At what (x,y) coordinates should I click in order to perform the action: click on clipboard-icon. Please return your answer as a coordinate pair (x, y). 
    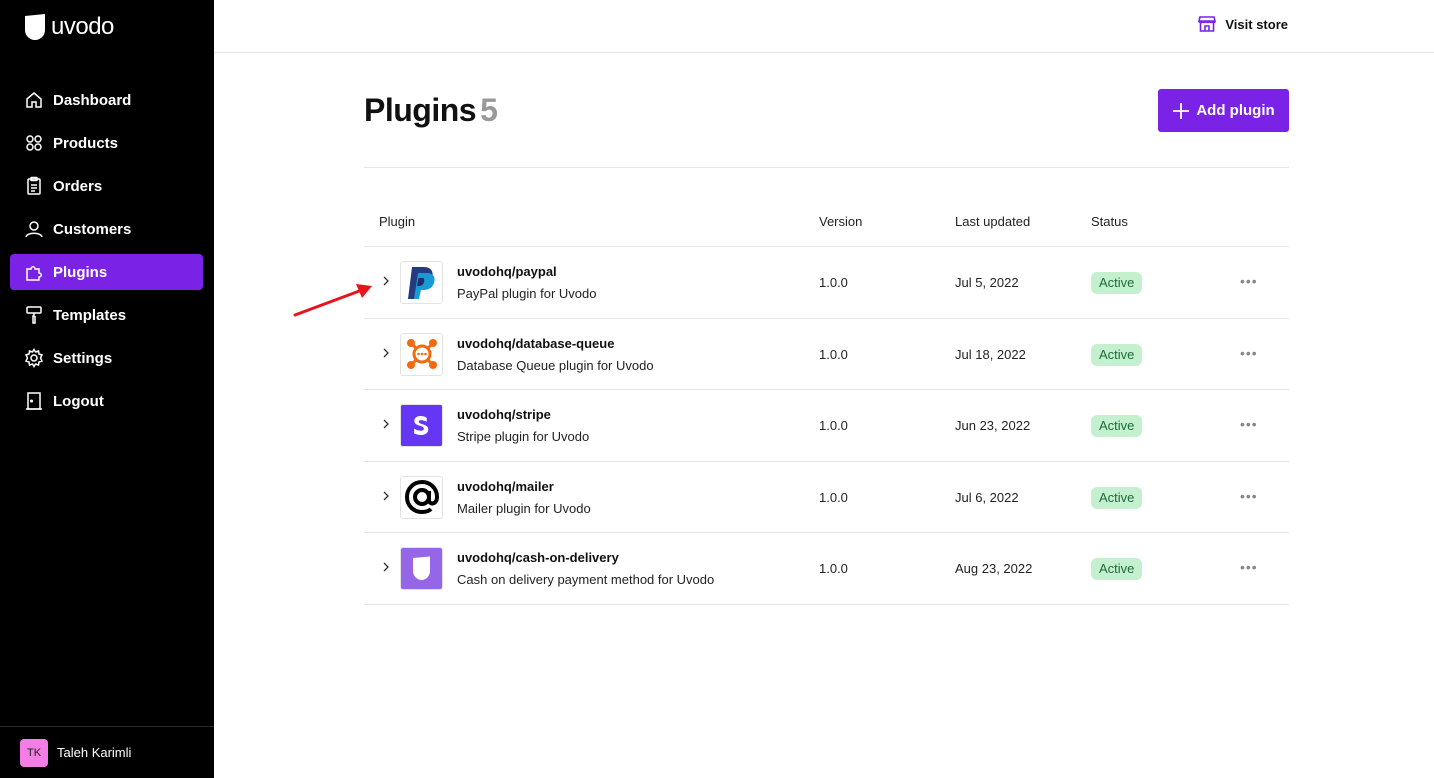
    Looking at the image, I should click on (34, 186).